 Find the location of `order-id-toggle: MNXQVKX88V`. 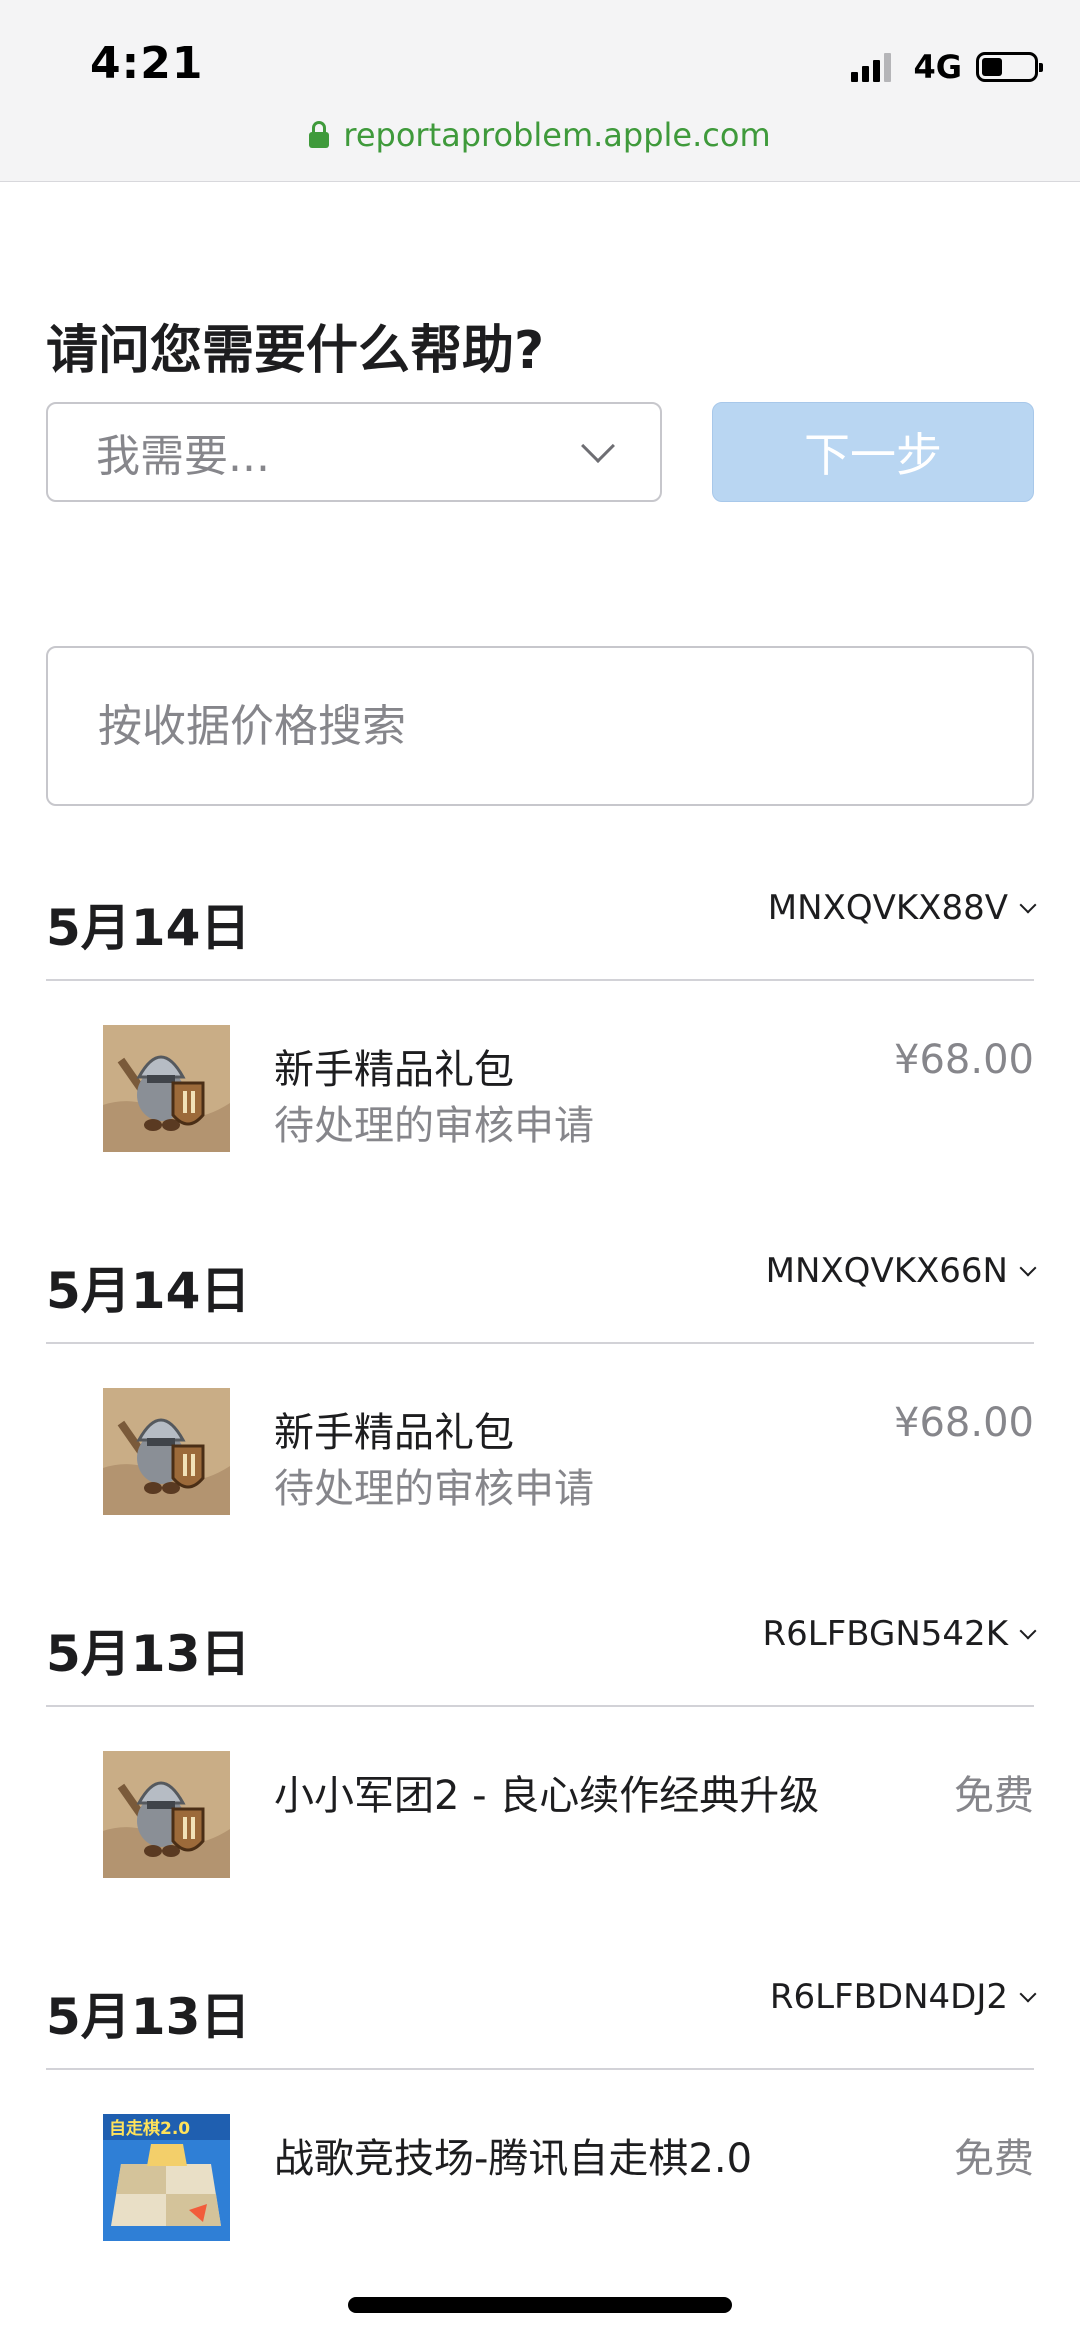

order-id-toggle: MNXQVKX88V is located at coordinates (902, 908).